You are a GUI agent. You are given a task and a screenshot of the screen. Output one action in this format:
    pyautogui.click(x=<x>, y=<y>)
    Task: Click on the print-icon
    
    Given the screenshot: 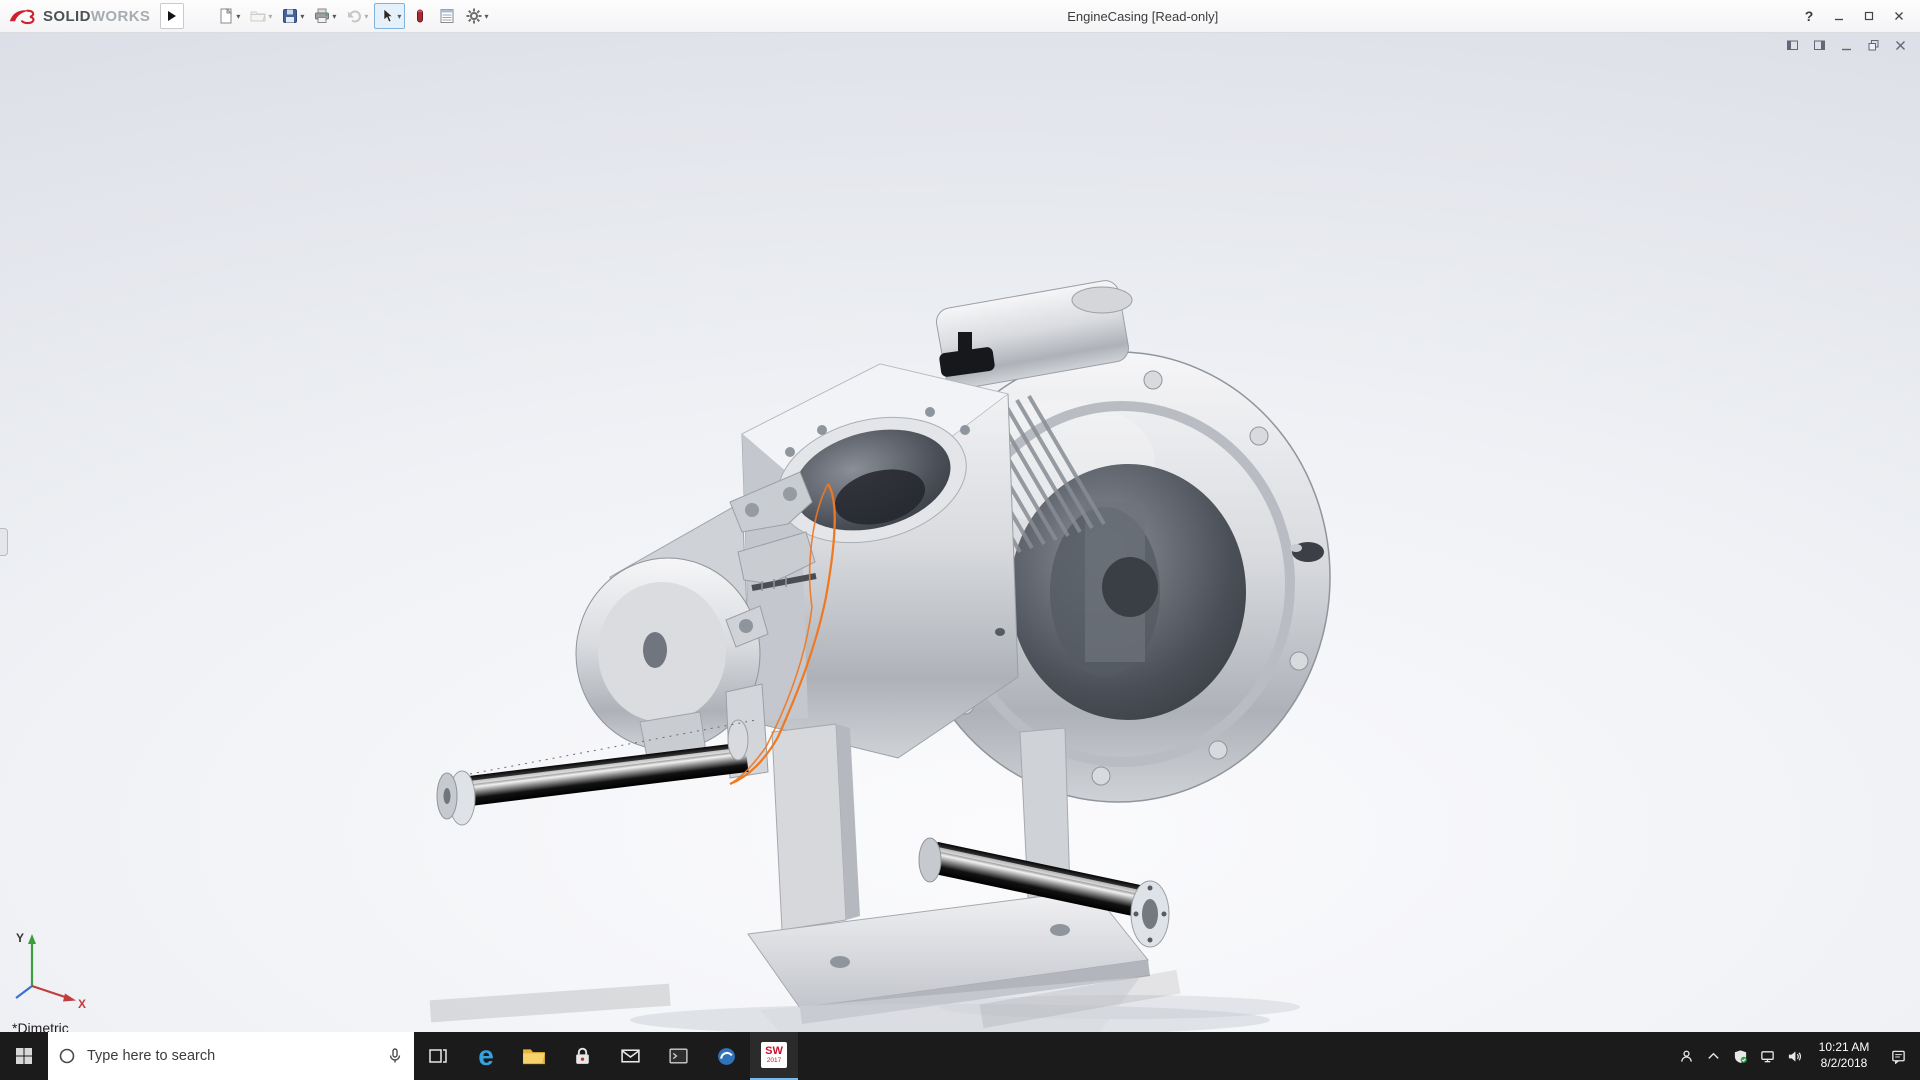 What is the action you would take?
    pyautogui.click(x=322, y=15)
    